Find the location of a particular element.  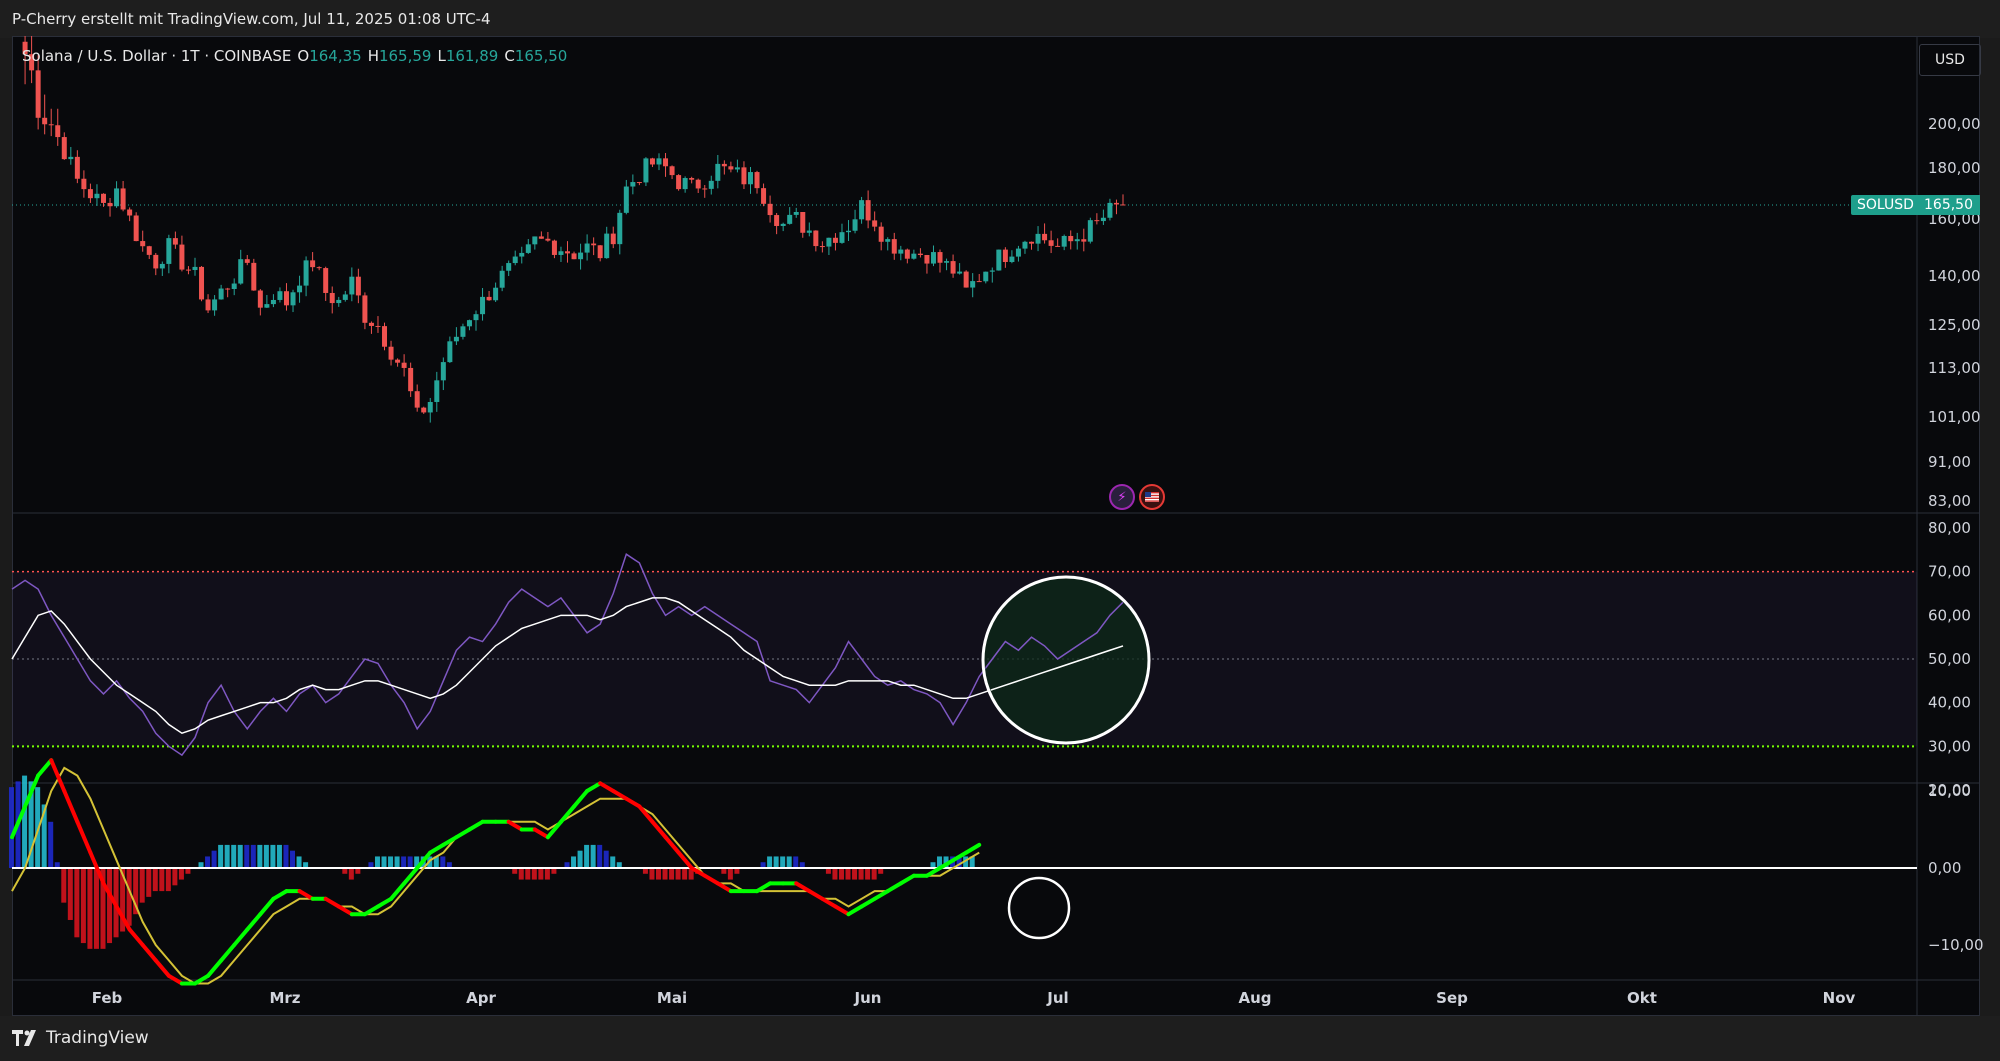

tradingview-logo-icon is located at coordinates (24, 1038).